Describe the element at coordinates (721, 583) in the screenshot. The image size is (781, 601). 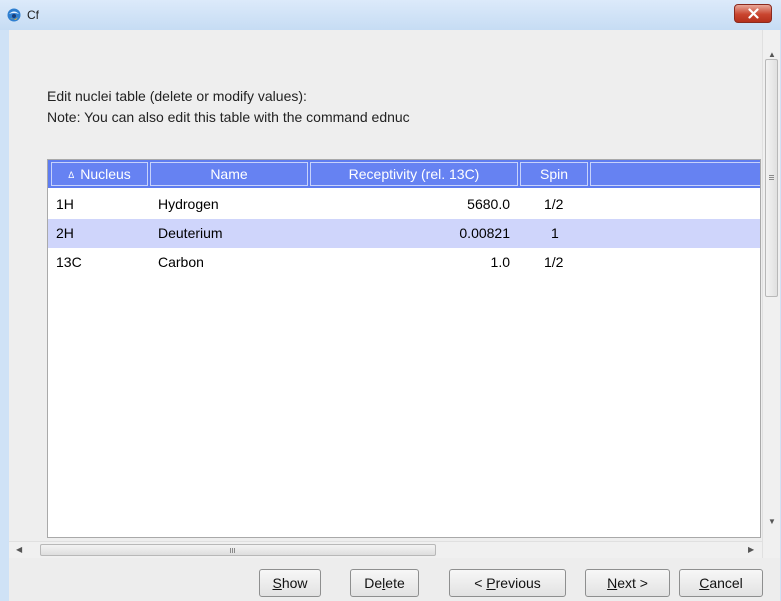
I see `cancel-button: Cancel` at that location.